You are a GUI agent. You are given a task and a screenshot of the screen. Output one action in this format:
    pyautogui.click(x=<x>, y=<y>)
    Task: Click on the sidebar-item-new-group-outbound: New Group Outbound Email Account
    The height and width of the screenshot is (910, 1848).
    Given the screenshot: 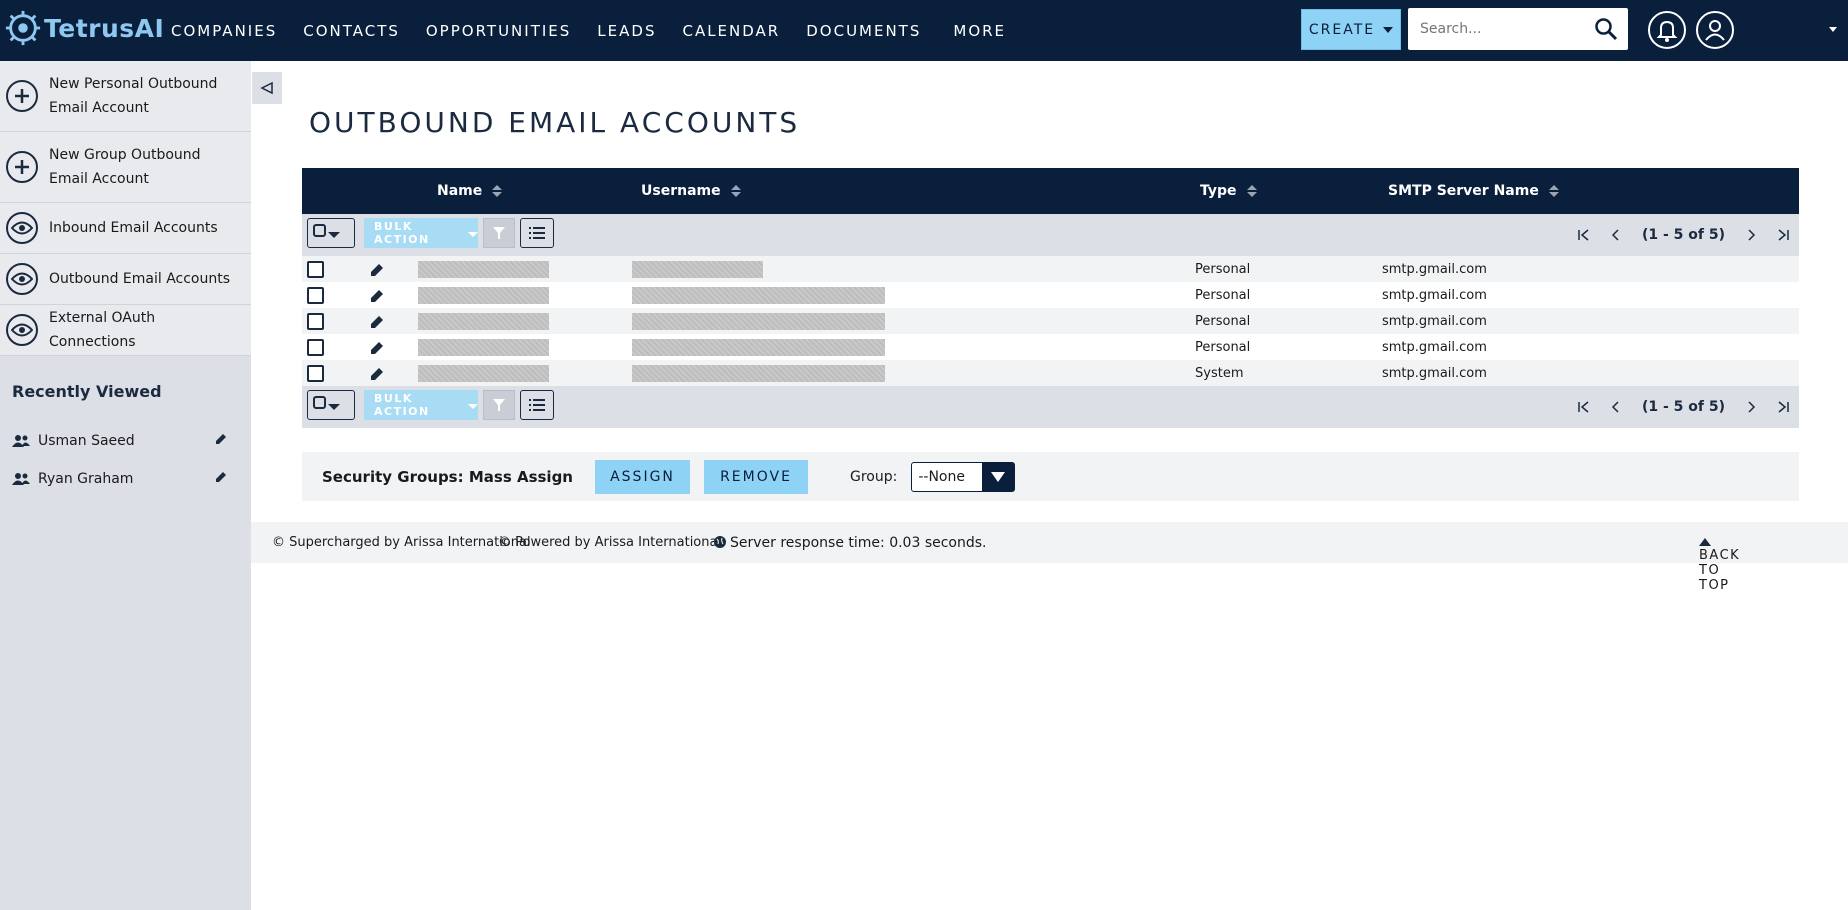 What is the action you would take?
    pyautogui.click(x=125, y=167)
    